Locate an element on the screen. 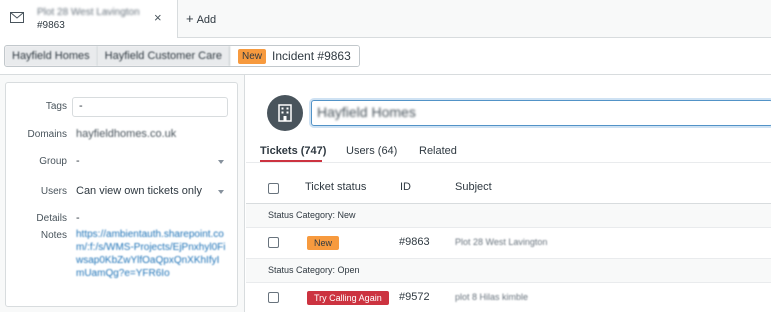 The image size is (771, 312). organization-name: Hayfield Homes is located at coordinates (366, 112).